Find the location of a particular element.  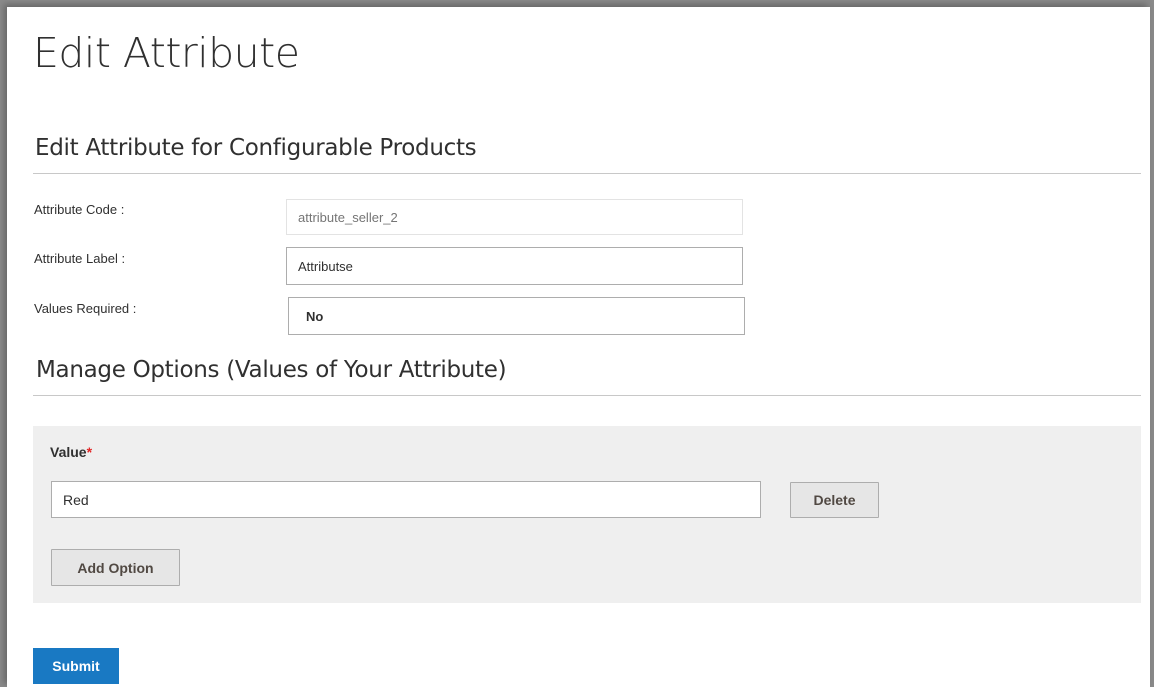

section-title-attribute: Edit Attribute for Configurable Products is located at coordinates (256, 148).